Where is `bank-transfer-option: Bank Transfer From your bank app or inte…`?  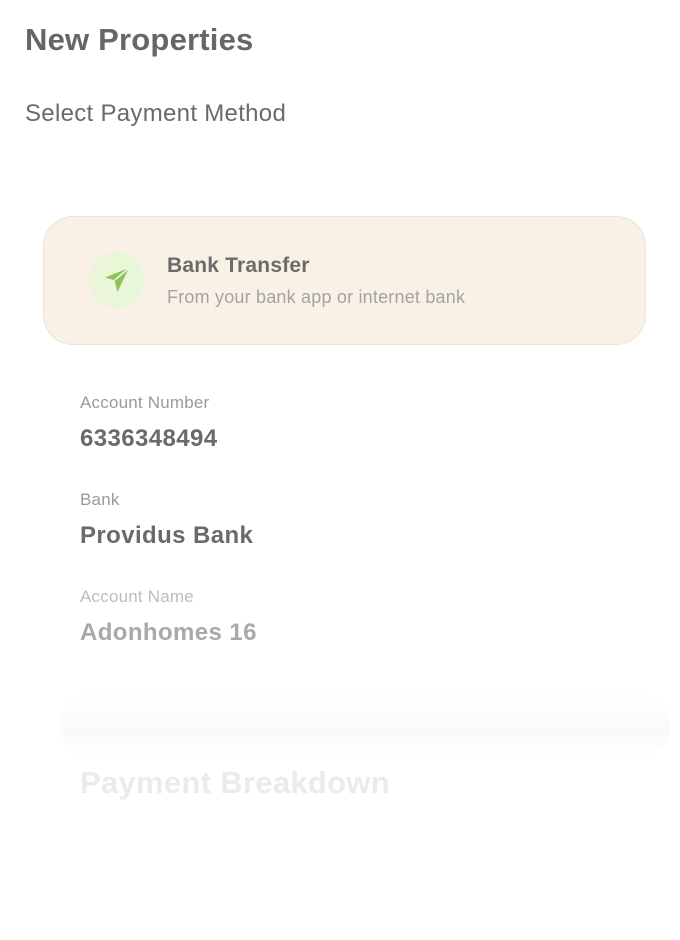
bank-transfer-option: Bank Transfer From your bank app or inte… is located at coordinates (344, 280).